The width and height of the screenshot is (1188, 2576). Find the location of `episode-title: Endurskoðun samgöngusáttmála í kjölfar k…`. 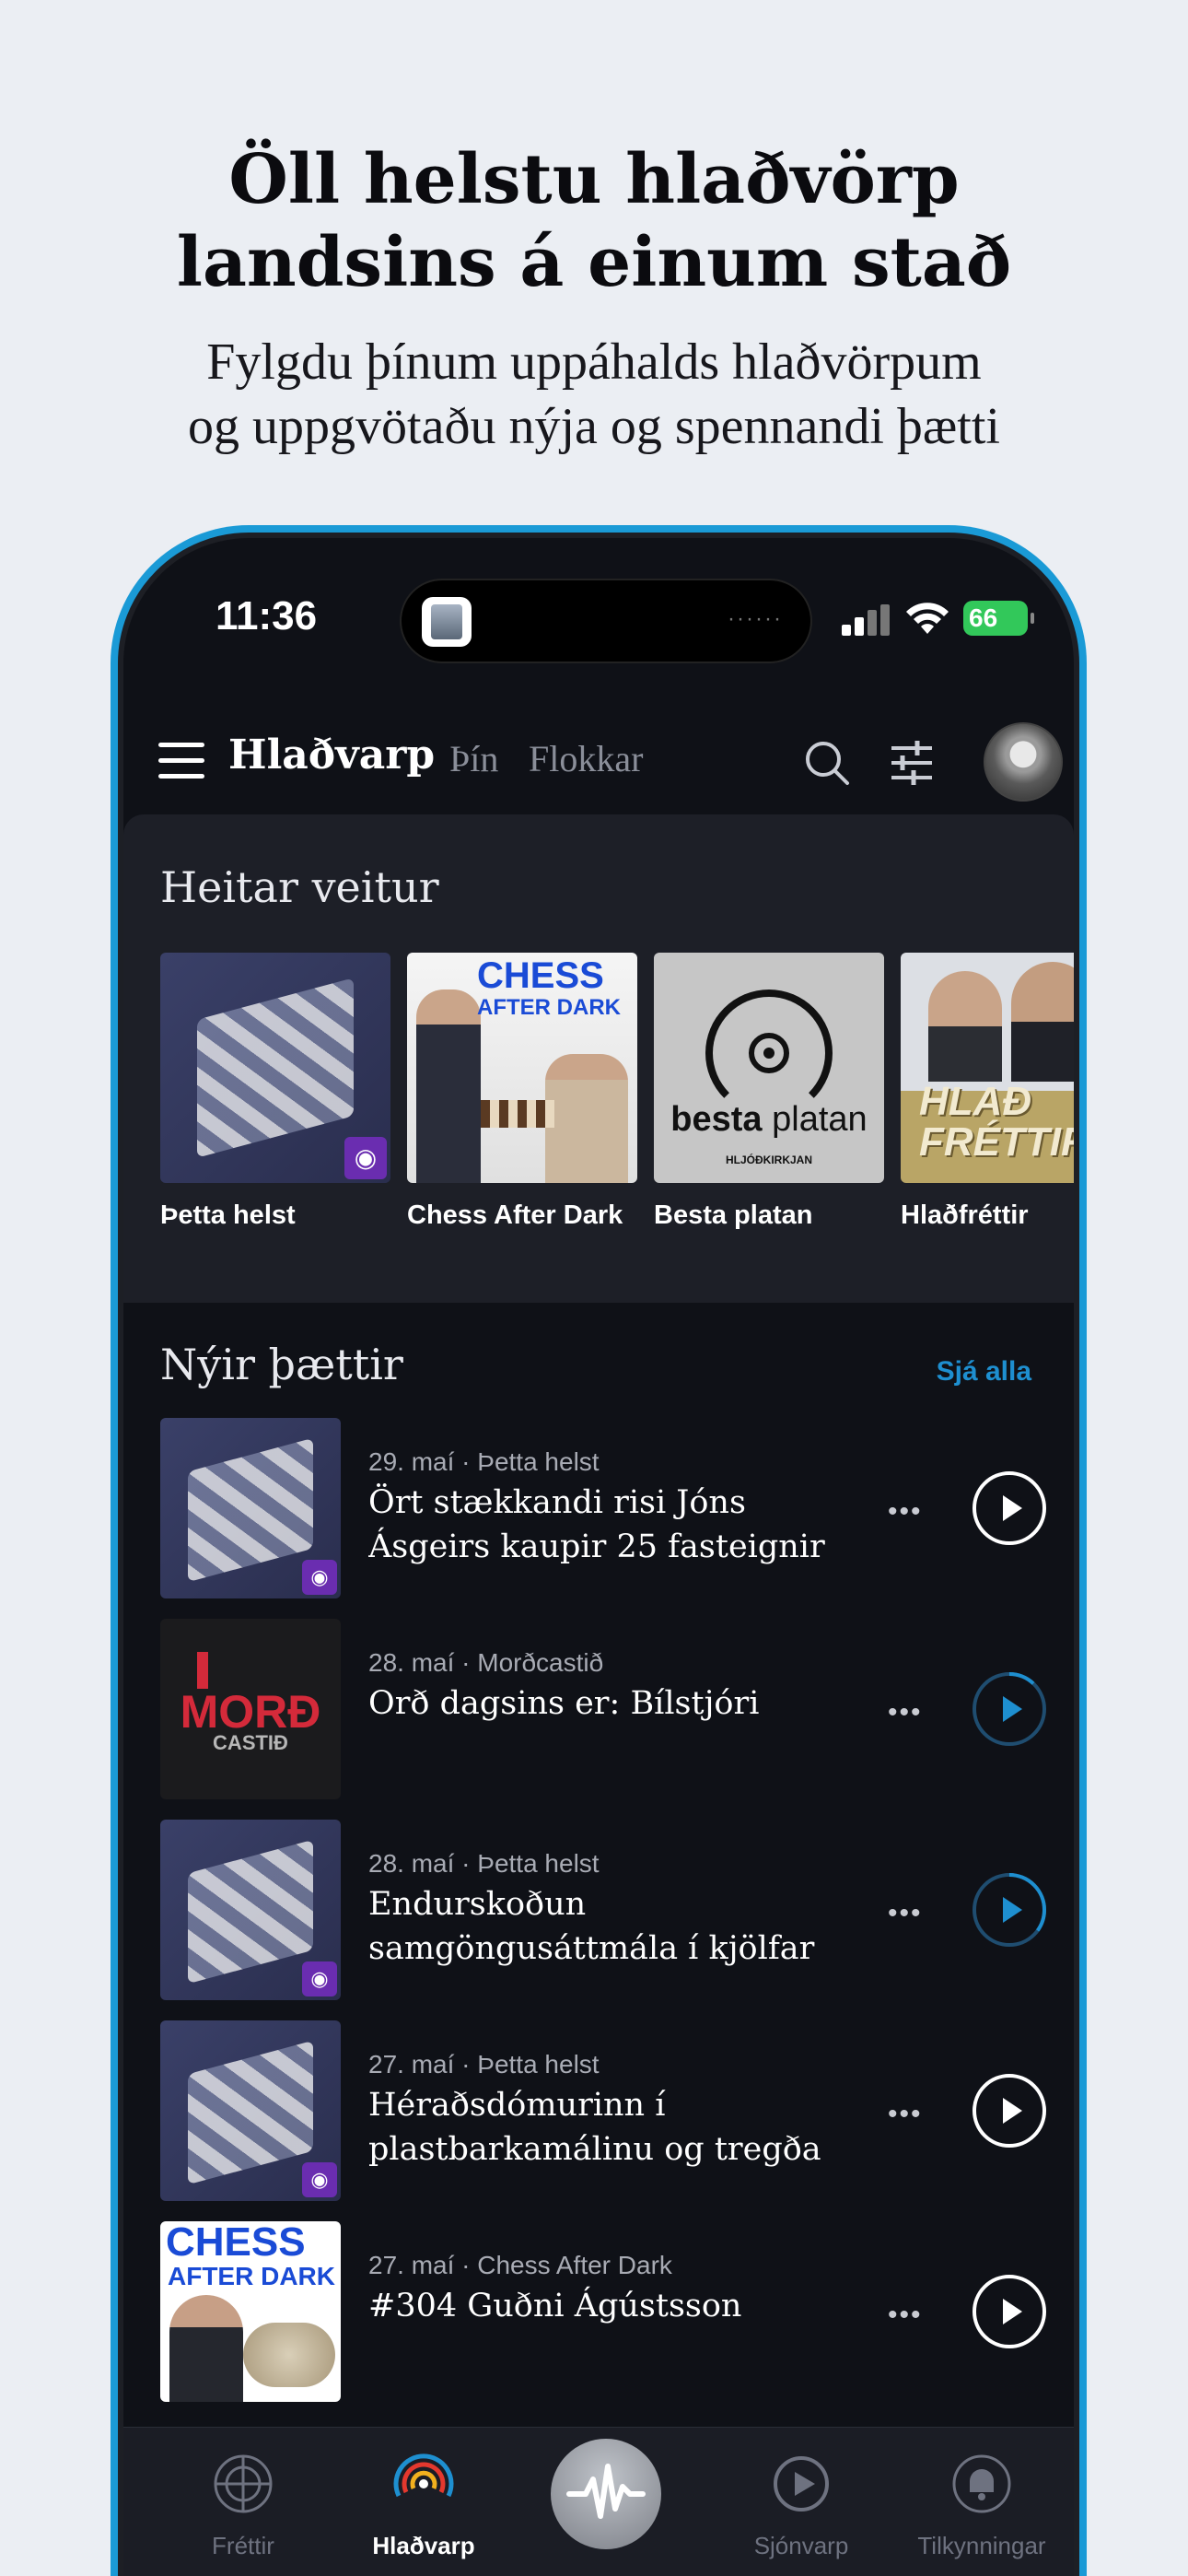

episode-title: Endurskoðun samgöngusáttmála í kjölfar k… is located at coordinates (591, 1927).